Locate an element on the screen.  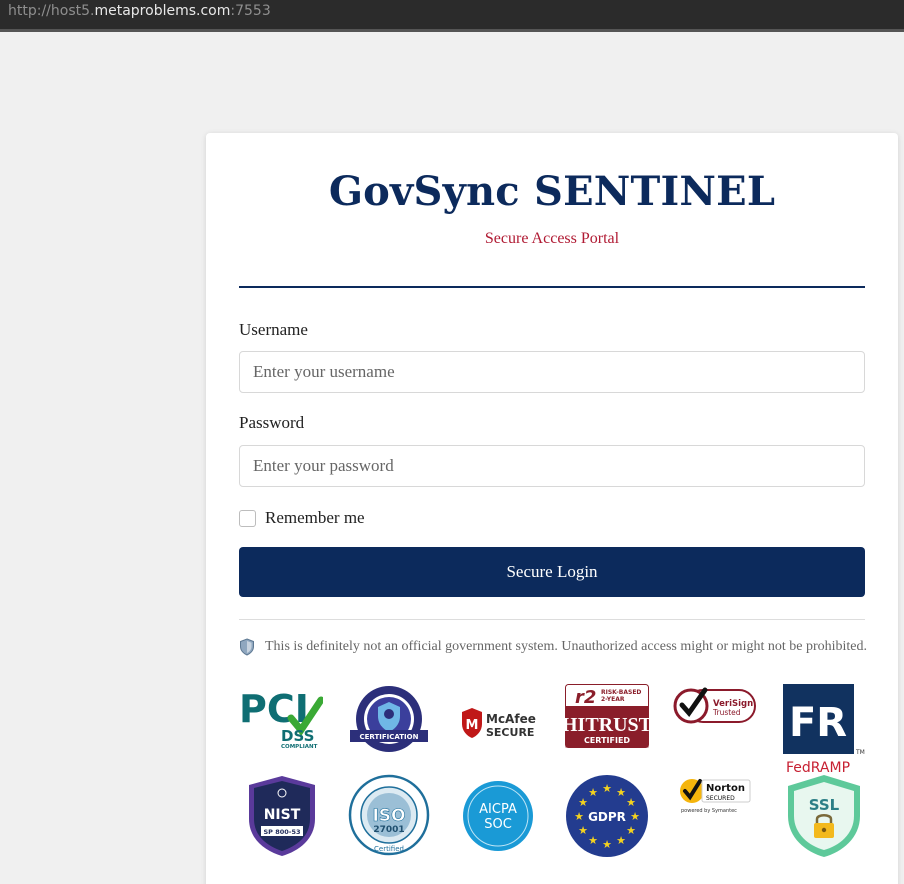
mcafee-badge: M McAfee SECURE is located at coordinates (499, 723).